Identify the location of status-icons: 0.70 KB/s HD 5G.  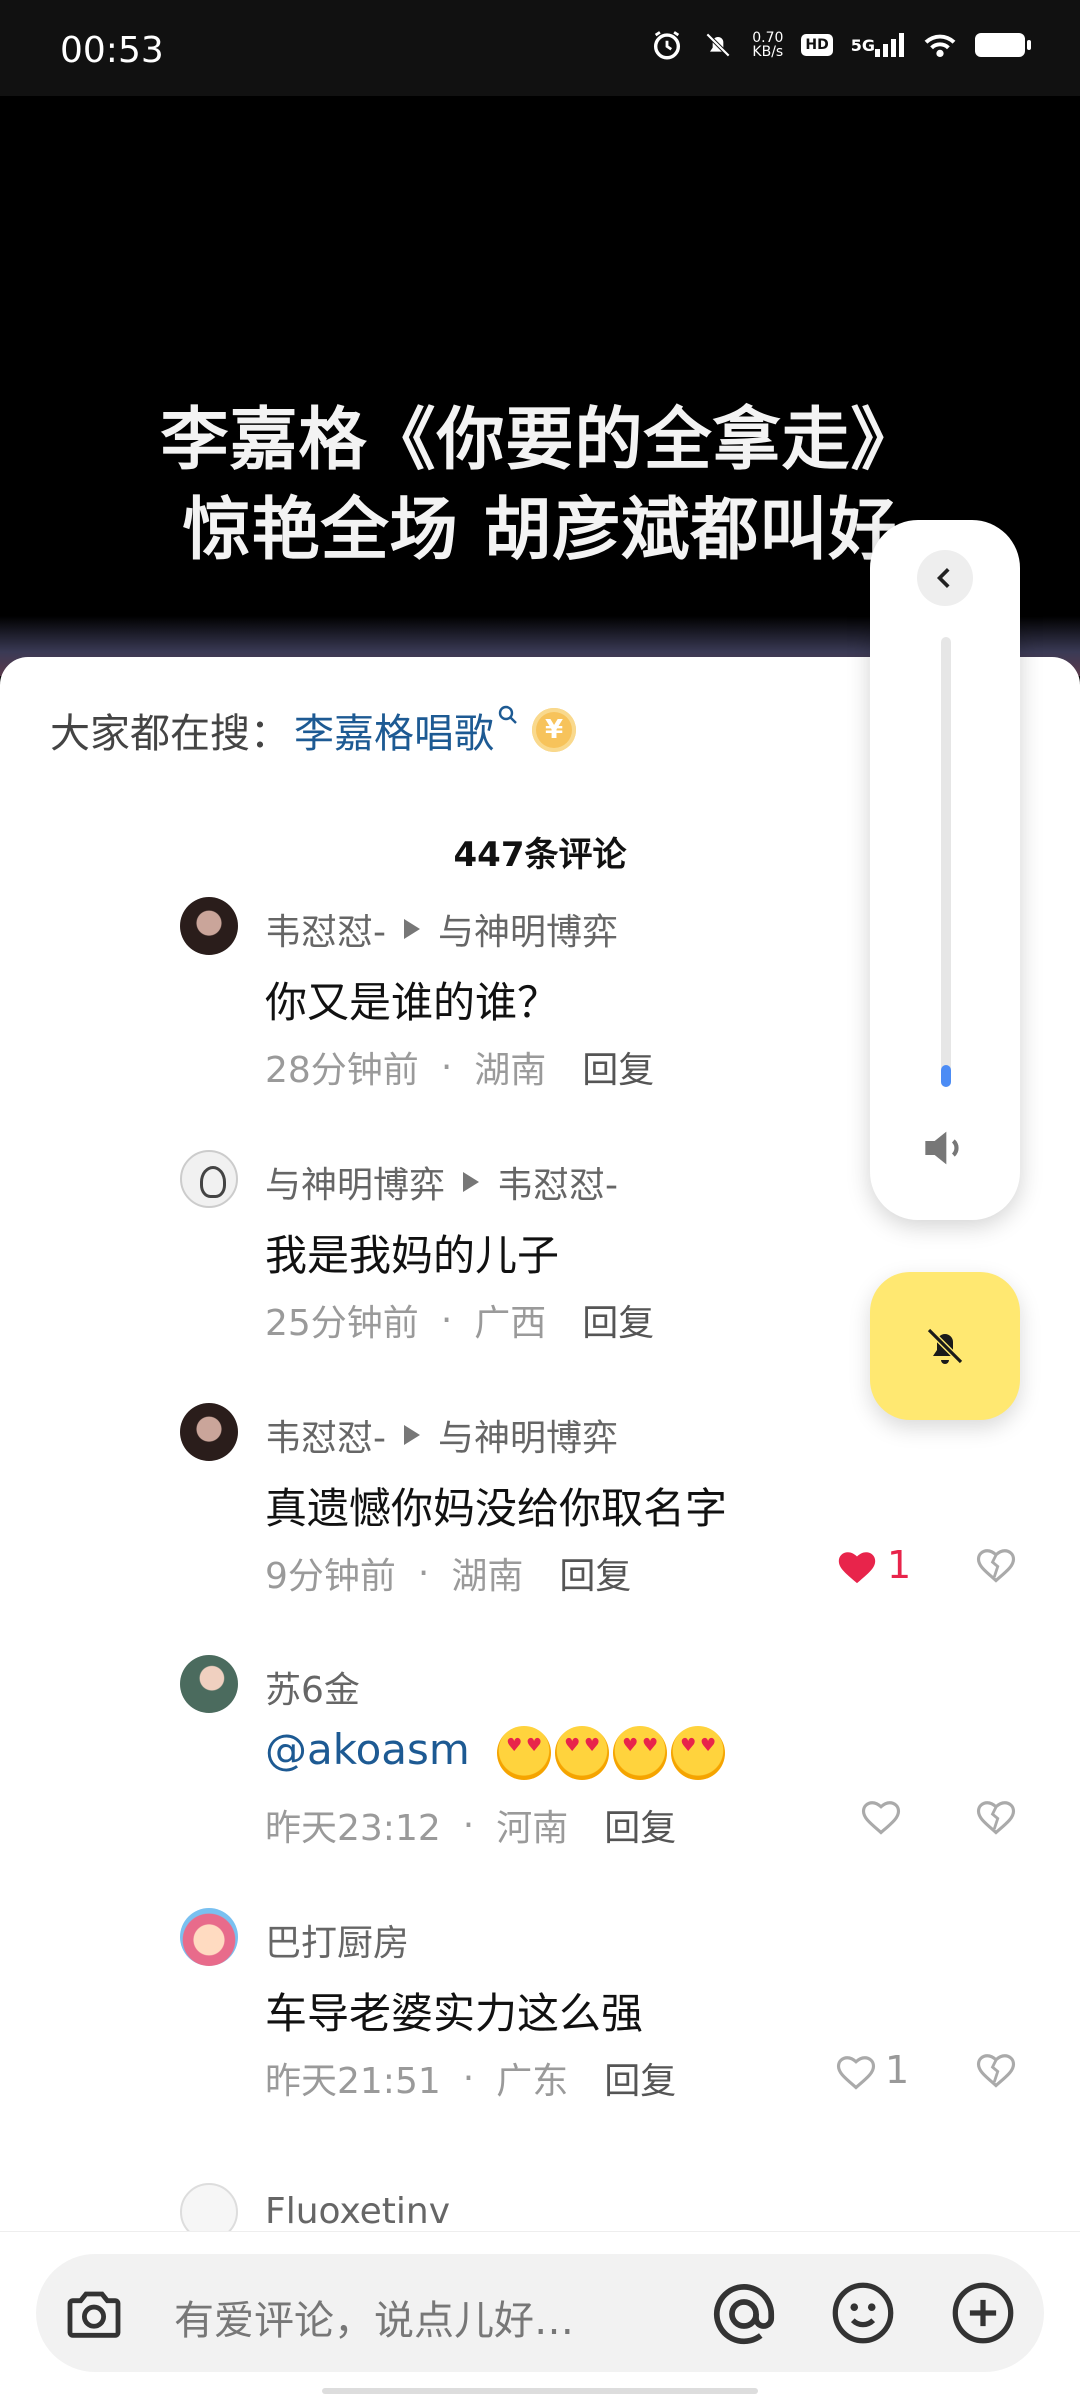
(840, 45).